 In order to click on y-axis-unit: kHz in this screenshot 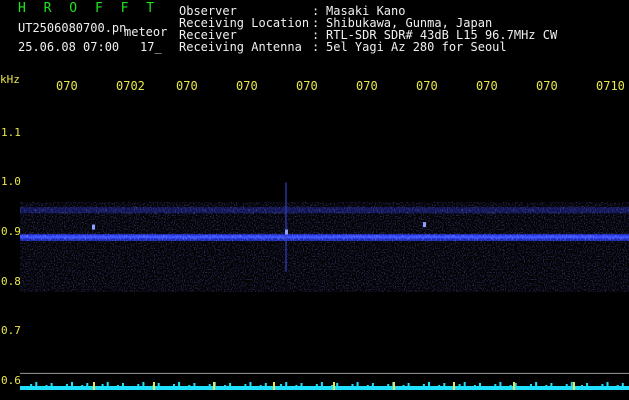, I will do `click(10, 79)`.